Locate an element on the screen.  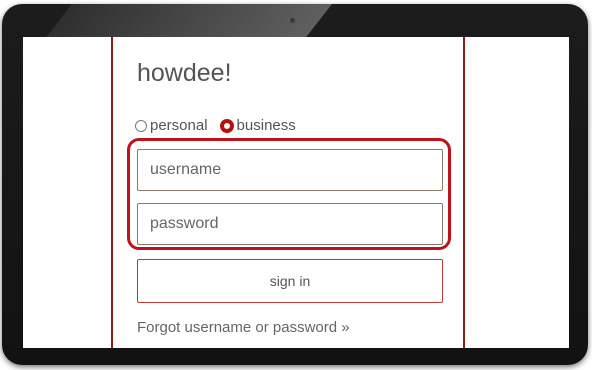
forgot-credentials-link: Forgot username or password » is located at coordinates (243, 327).